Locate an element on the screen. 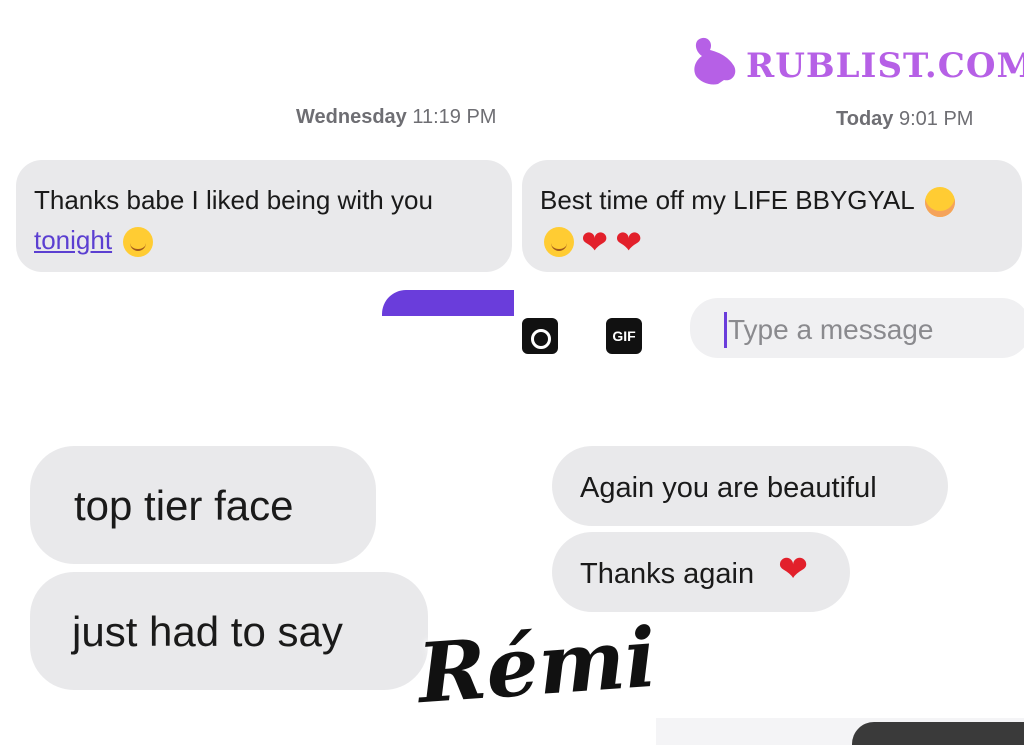  send-bar-fragment is located at coordinates (938, 733).